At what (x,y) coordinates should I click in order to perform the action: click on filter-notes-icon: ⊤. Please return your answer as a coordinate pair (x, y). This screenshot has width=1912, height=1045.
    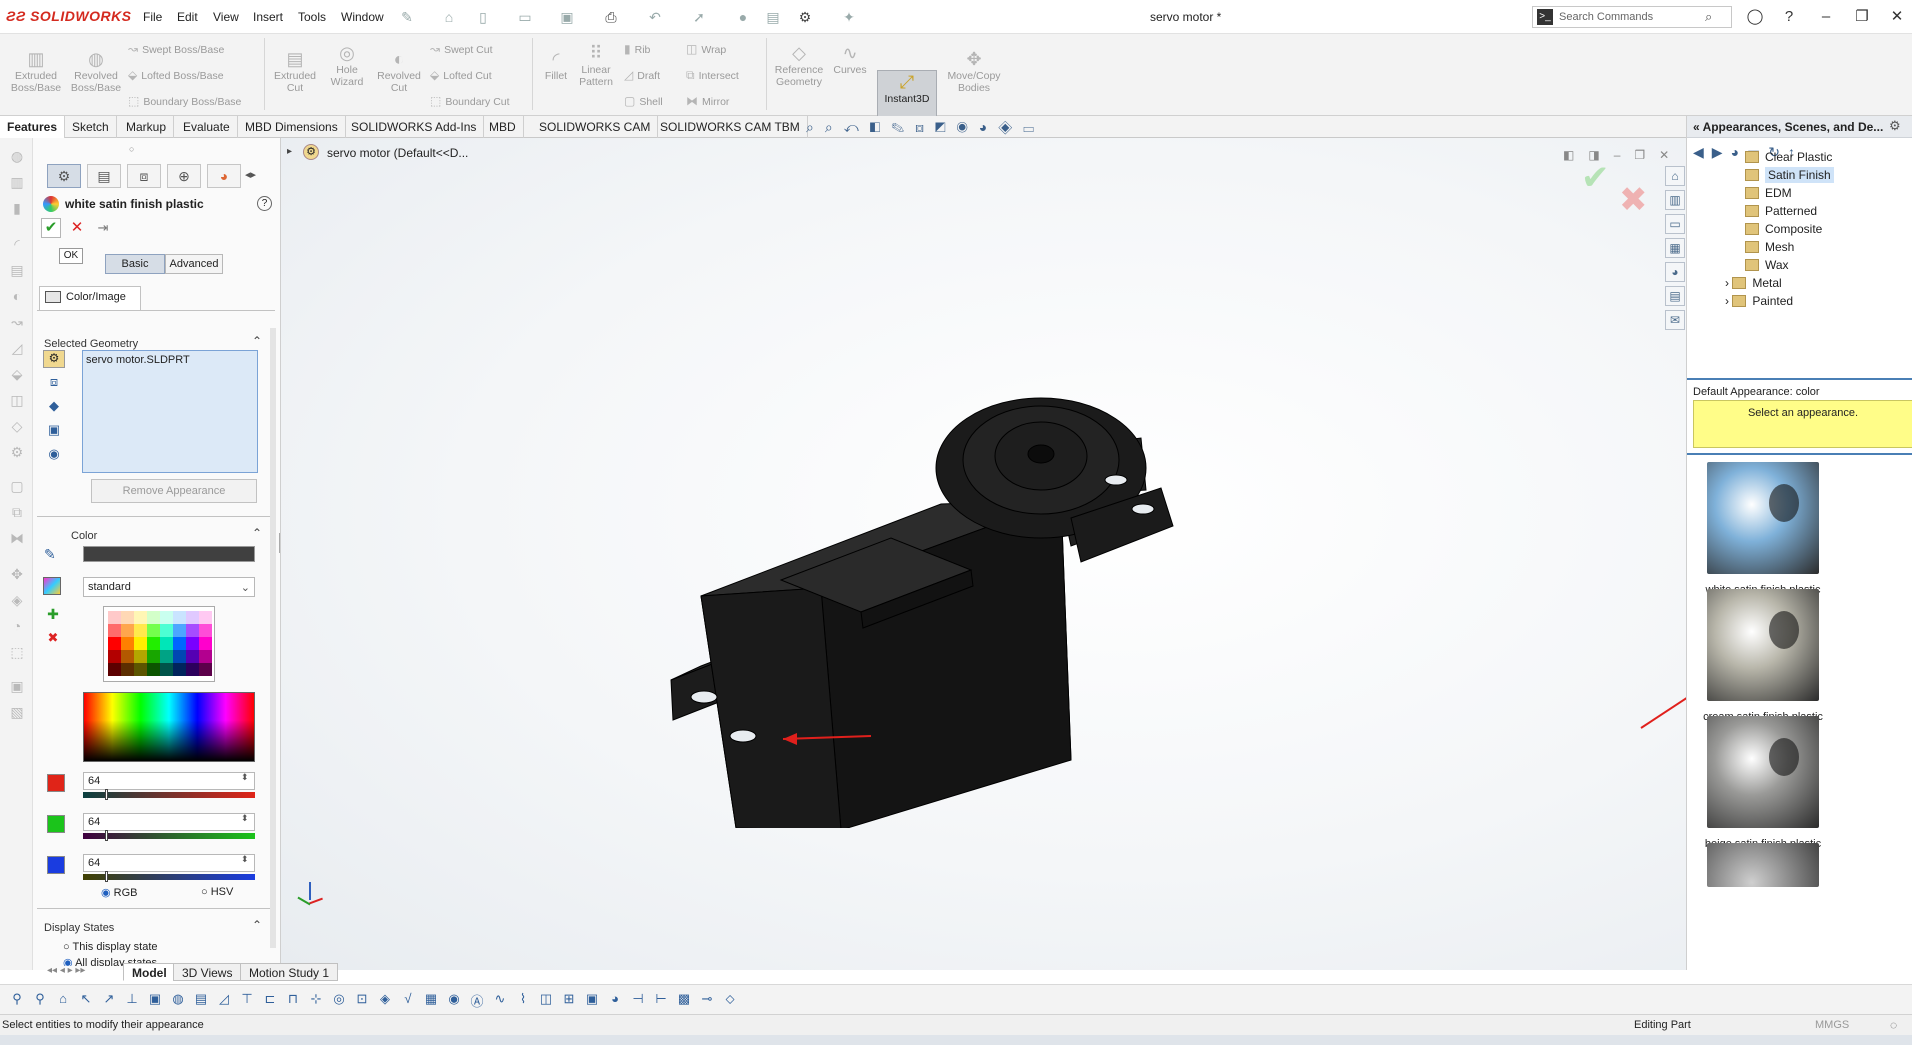
    Looking at the image, I should click on (247, 1000).